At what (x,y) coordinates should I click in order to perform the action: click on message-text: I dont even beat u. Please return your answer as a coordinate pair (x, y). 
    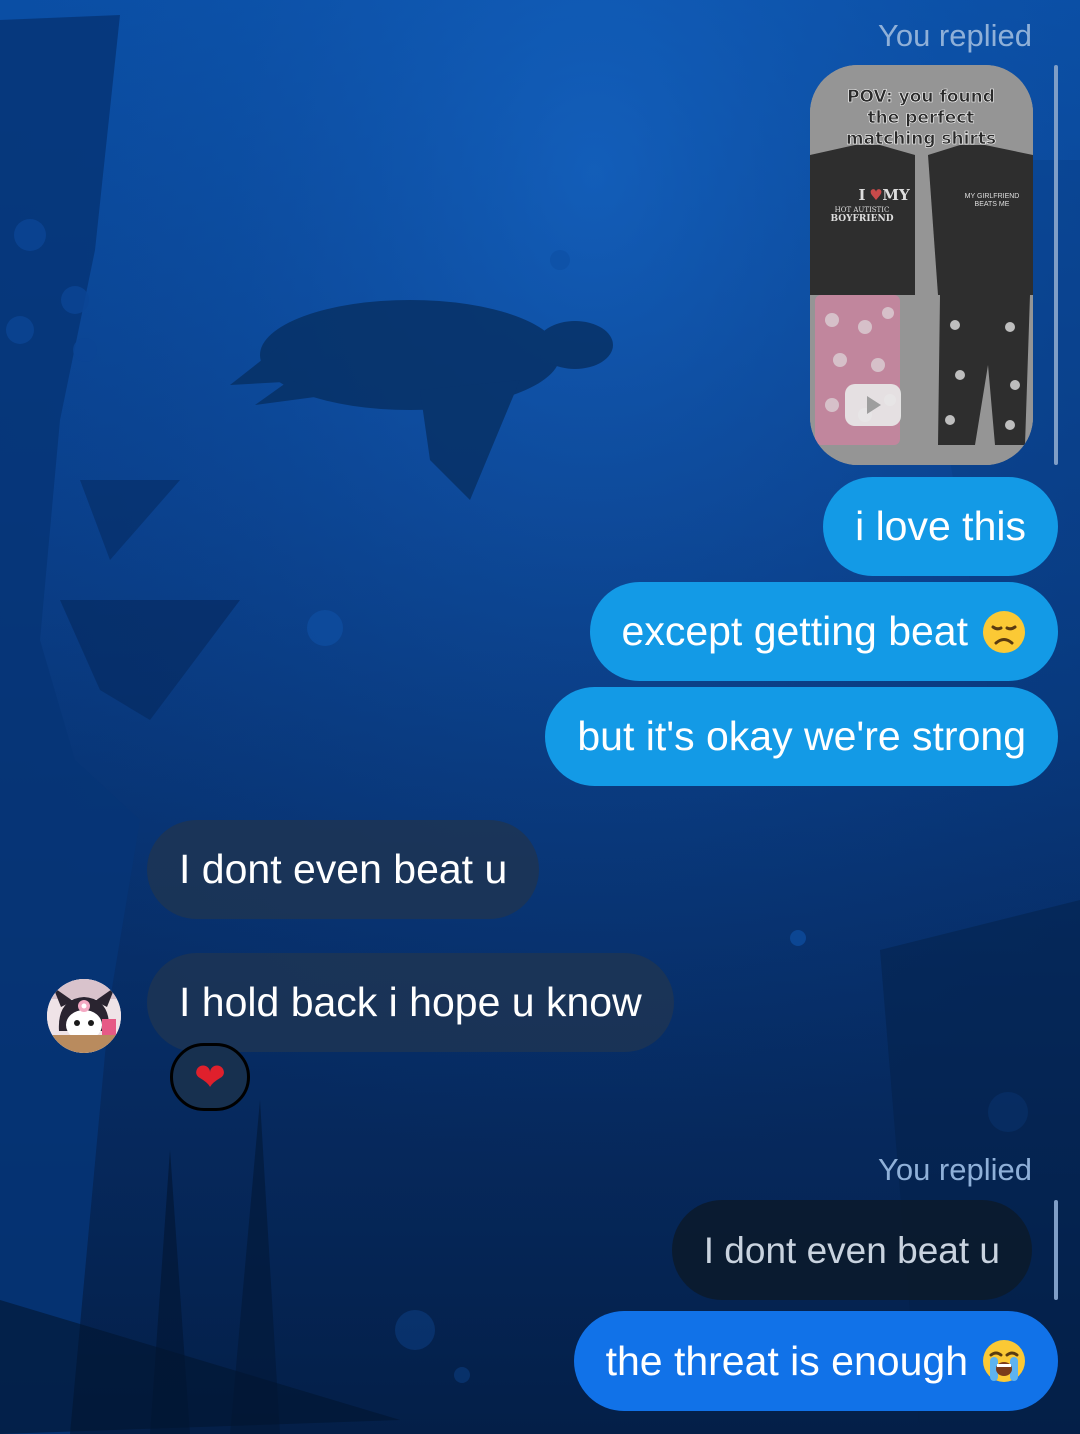
    Looking at the image, I should click on (343, 869).